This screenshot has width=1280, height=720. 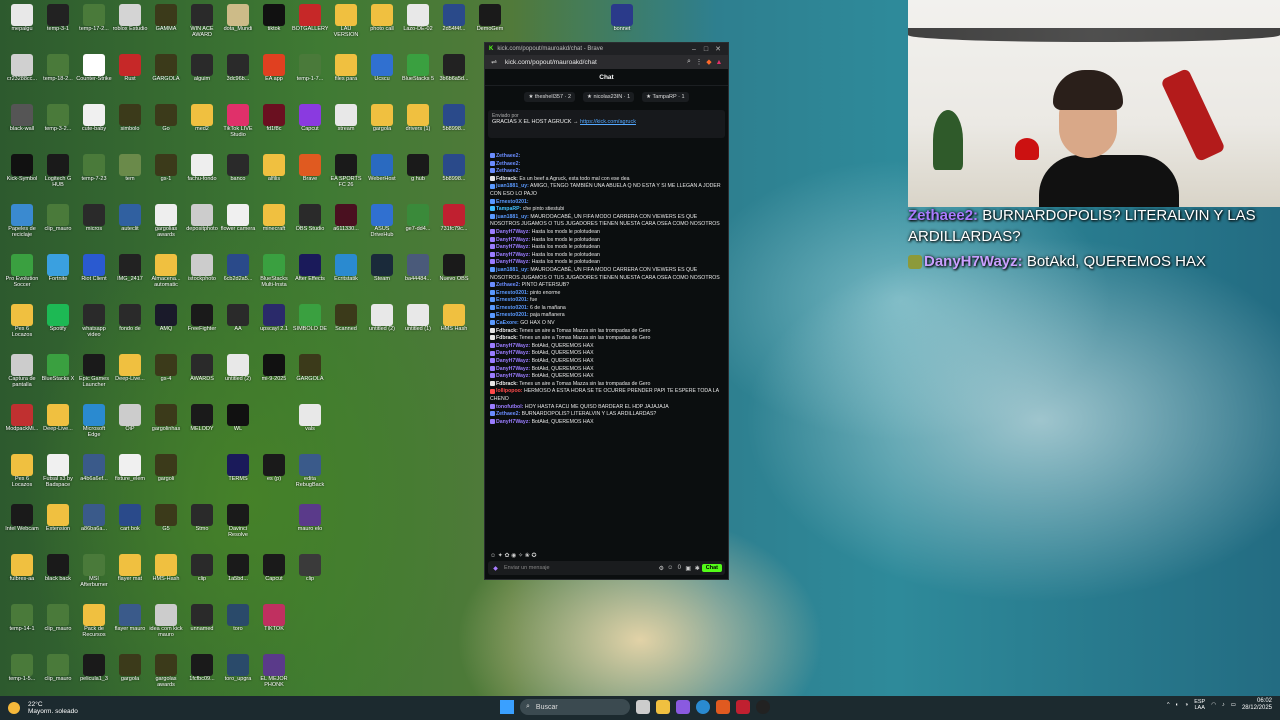 What do you see at coordinates (238, 171) in the screenshot?
I see `desktop-icon: banco` at bounding box center [238, 171].